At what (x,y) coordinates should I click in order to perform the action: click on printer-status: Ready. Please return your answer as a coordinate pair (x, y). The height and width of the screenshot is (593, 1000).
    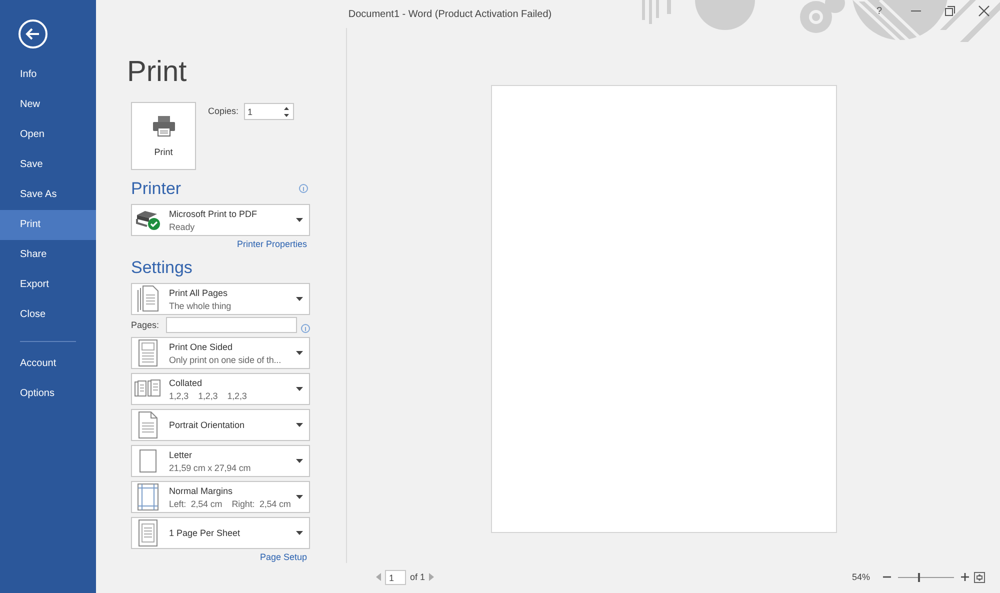
    Looking at the image, I should click on (182, 227).